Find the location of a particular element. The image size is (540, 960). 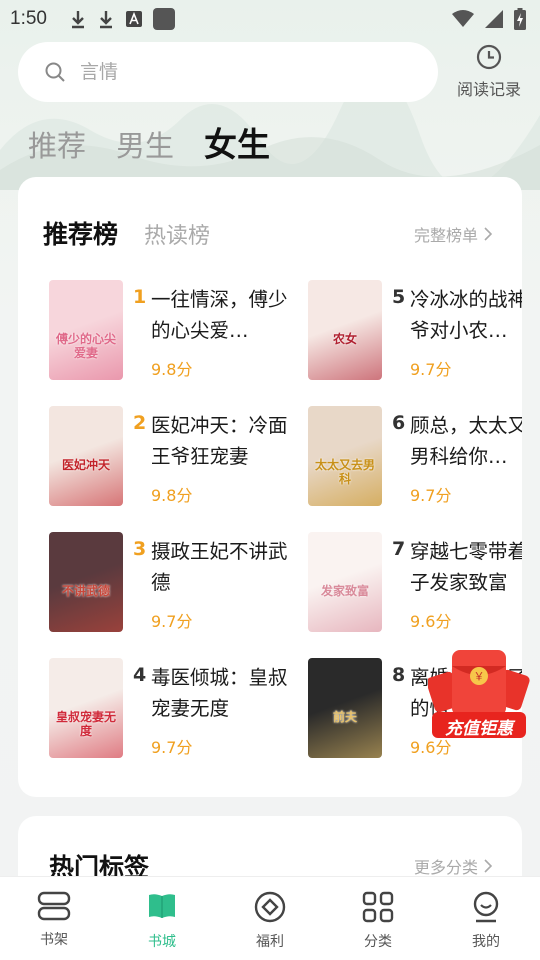

ranking-book-item: 太太又去男科 6顾总，太太又去男科给你… 9.7分 is located at coordinates (415, 457).